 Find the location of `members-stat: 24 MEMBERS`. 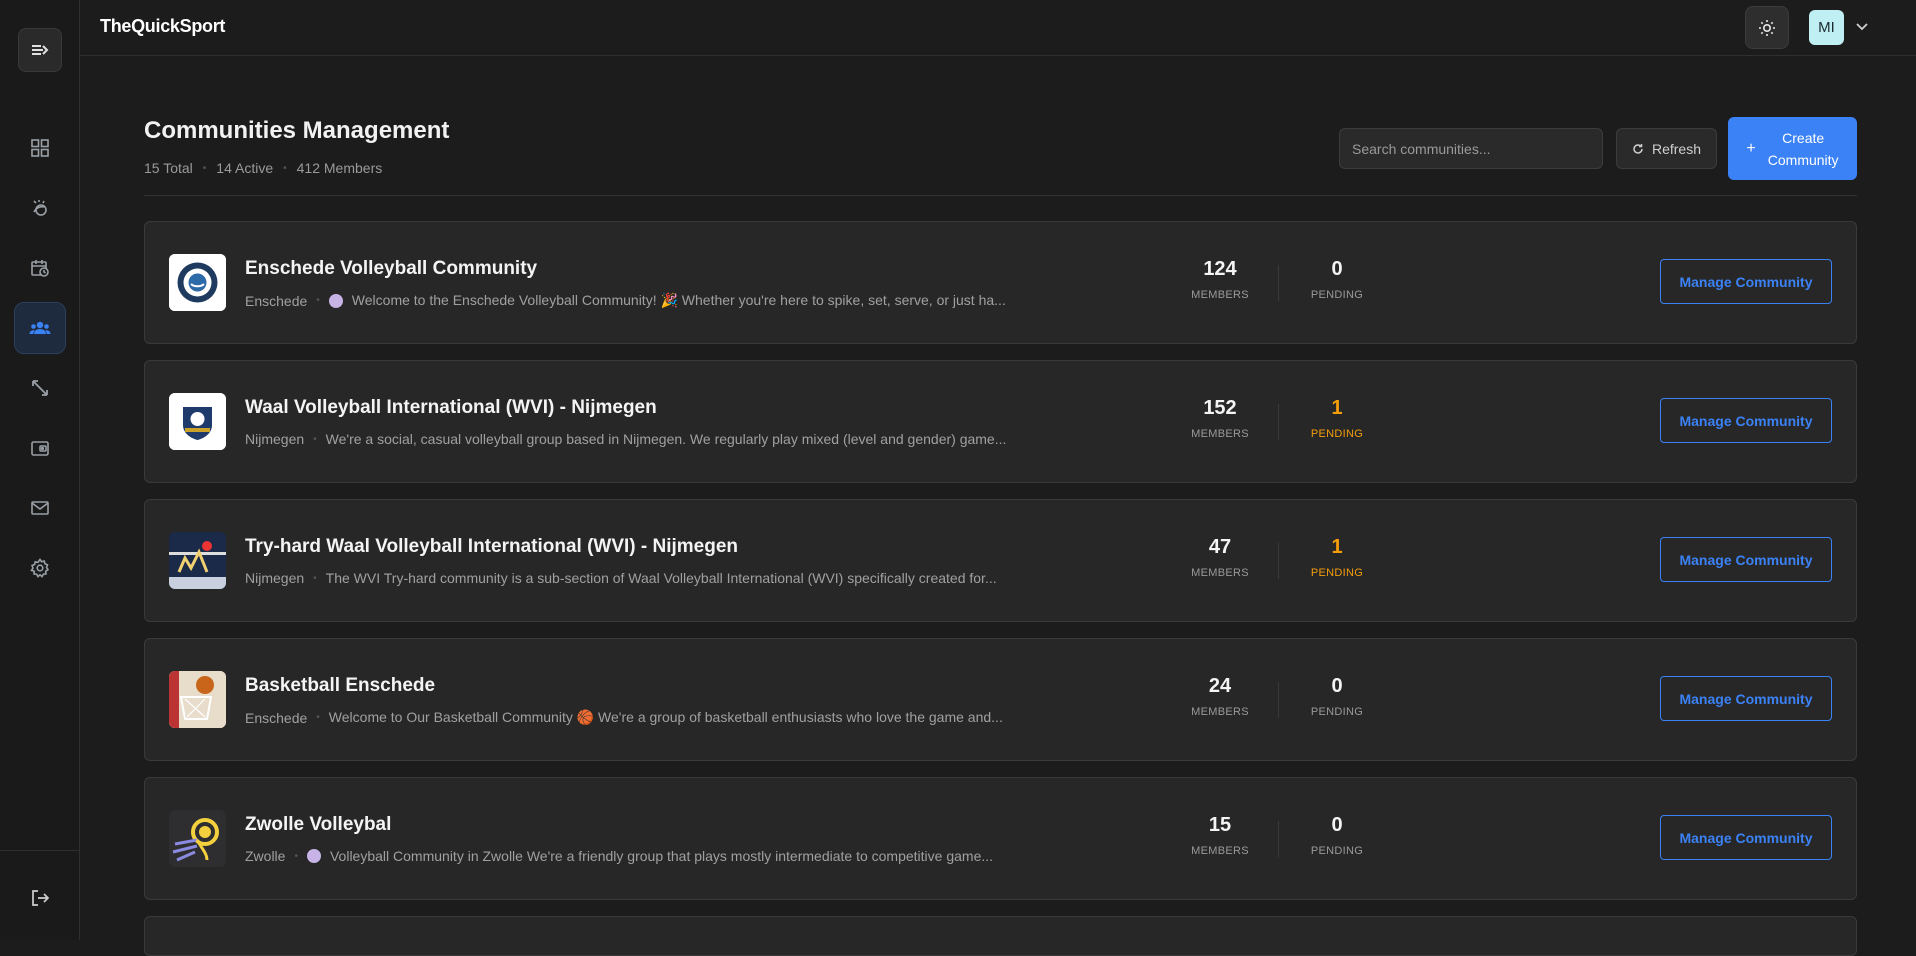

members-stat: 24 MEMBERS is located at coordinates (1220, 696).